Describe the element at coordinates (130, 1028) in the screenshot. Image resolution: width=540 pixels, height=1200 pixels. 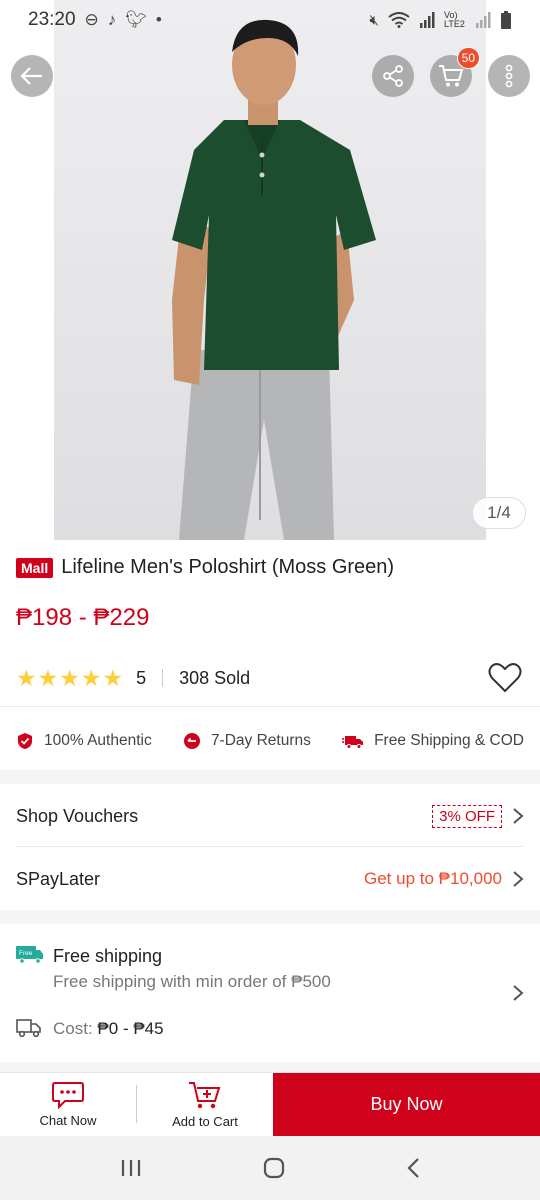
I see `shipping-cost-value: ₱0 - ₱45` at that location.